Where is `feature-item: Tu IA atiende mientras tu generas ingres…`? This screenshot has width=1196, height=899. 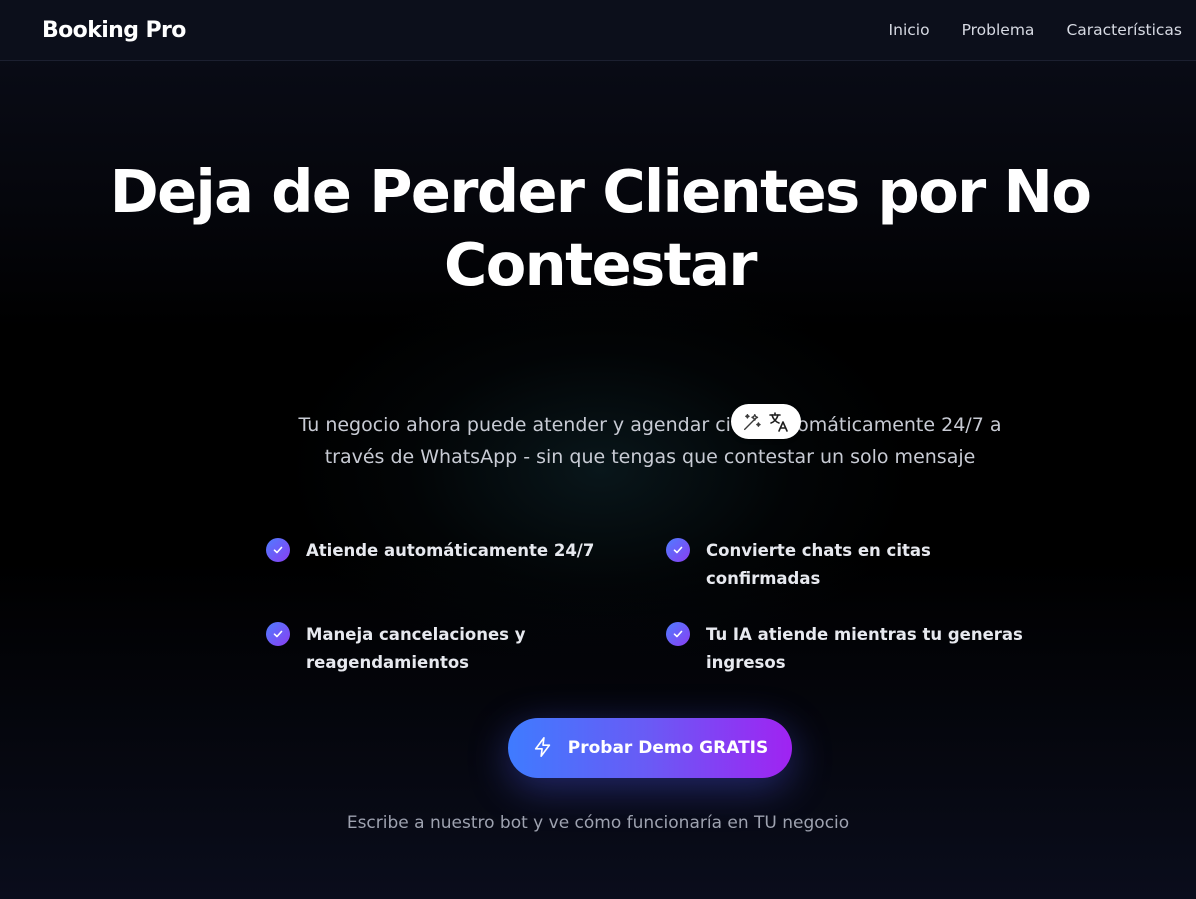
feature-item: Tu IA atiende mientras tu generas ingres… is located at coordinates (866, 649).